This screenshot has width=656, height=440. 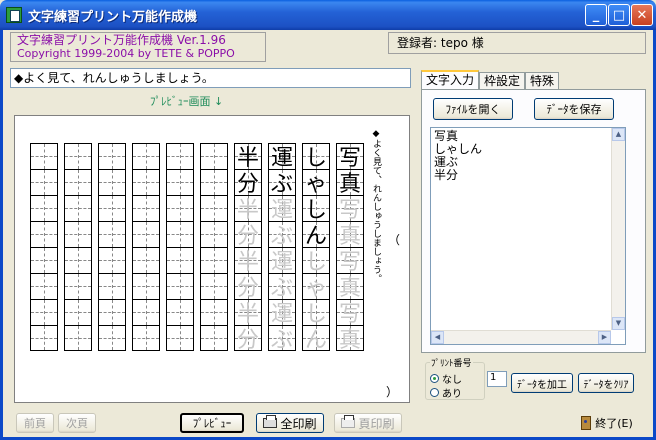 I want to click on practice-cell: ん, so click(x=316, y=339).